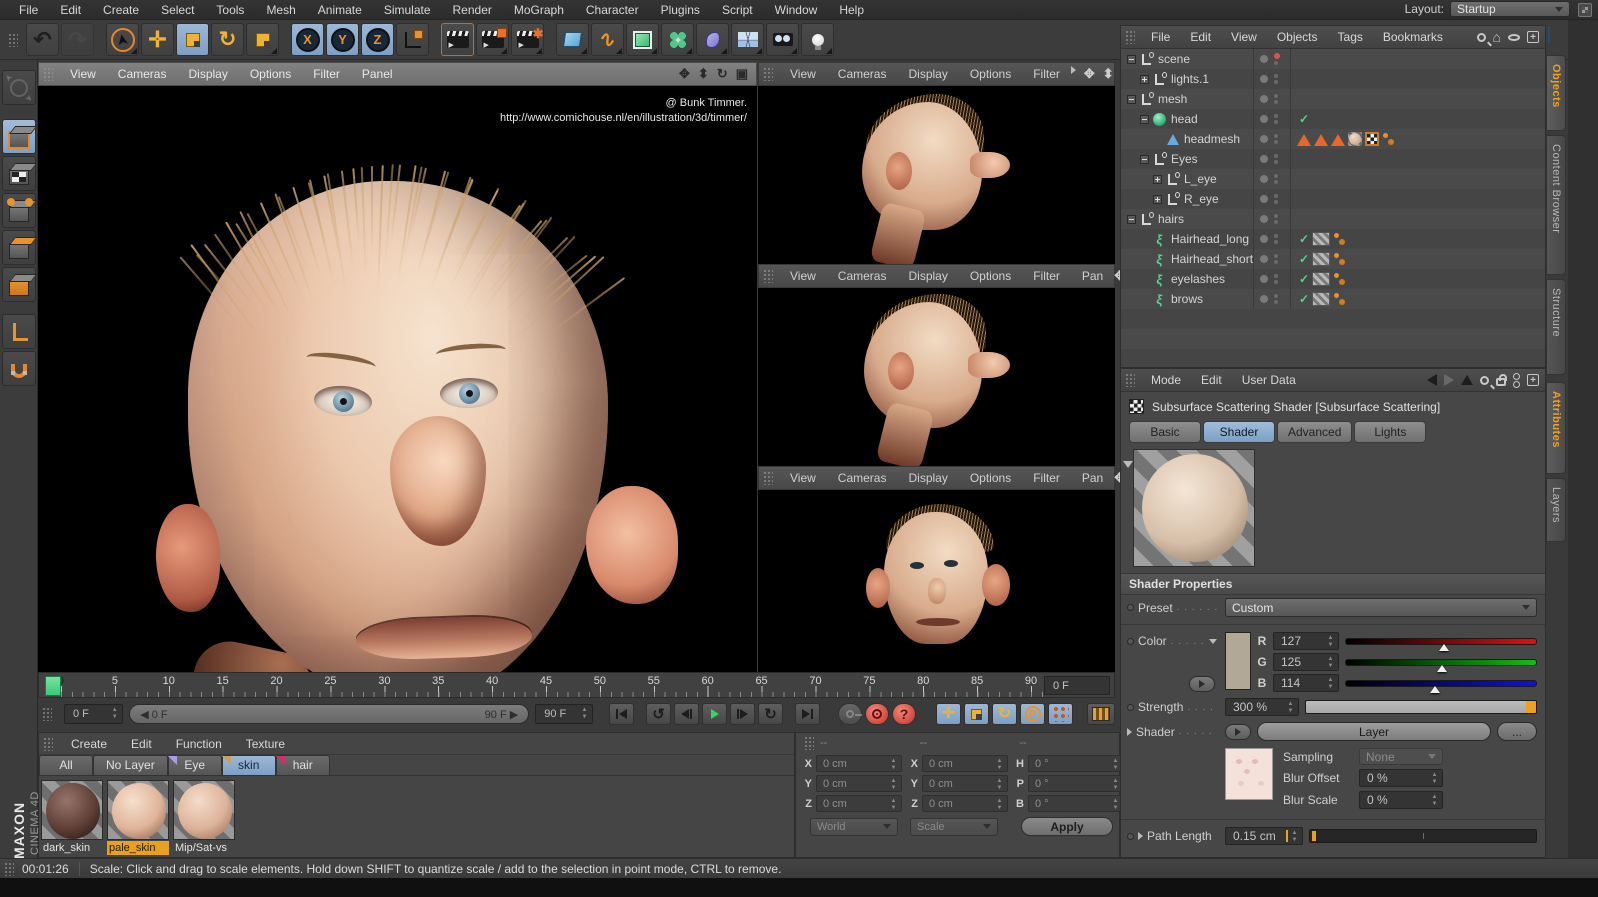 This screenshot has width=1598, height=897. What do you see at coordinates (130, 765) in the screenshot?
I see `layer-tab-no-layer: No Layer` at bounding box center [130, 765].